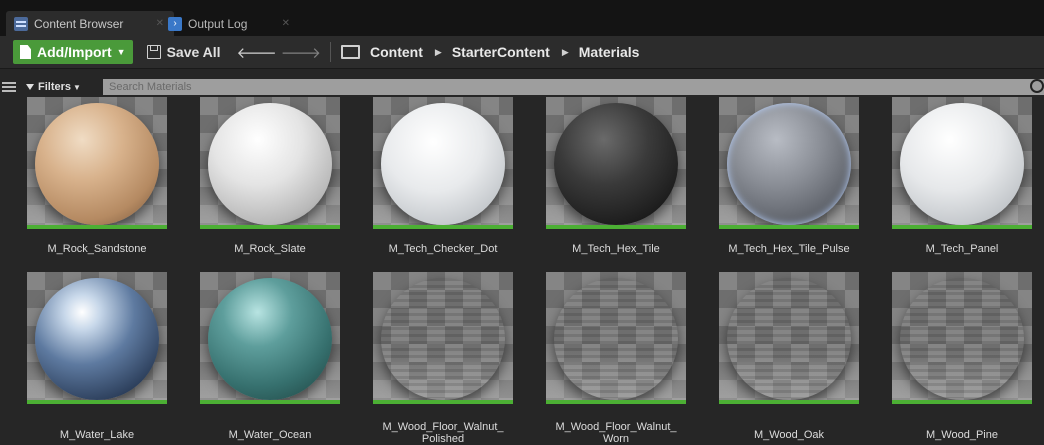  Describe the element at coordinates (962, 435) in the screenshot. I see `asset-label: M_Wood_Pine` at that location.